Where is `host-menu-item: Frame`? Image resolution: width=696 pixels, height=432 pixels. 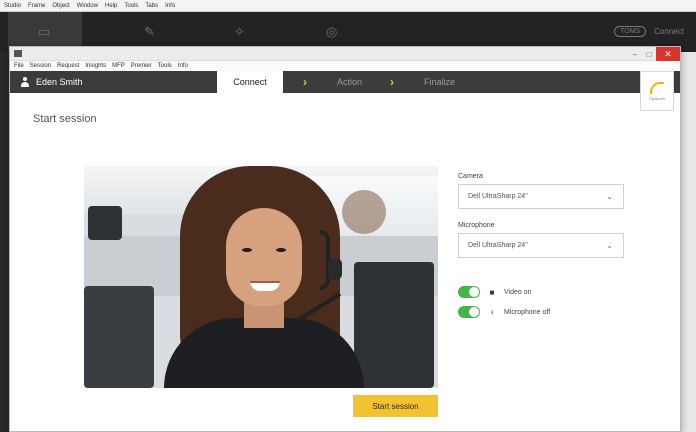 host-menu-item: Frame is located at coordinates (36, 6).